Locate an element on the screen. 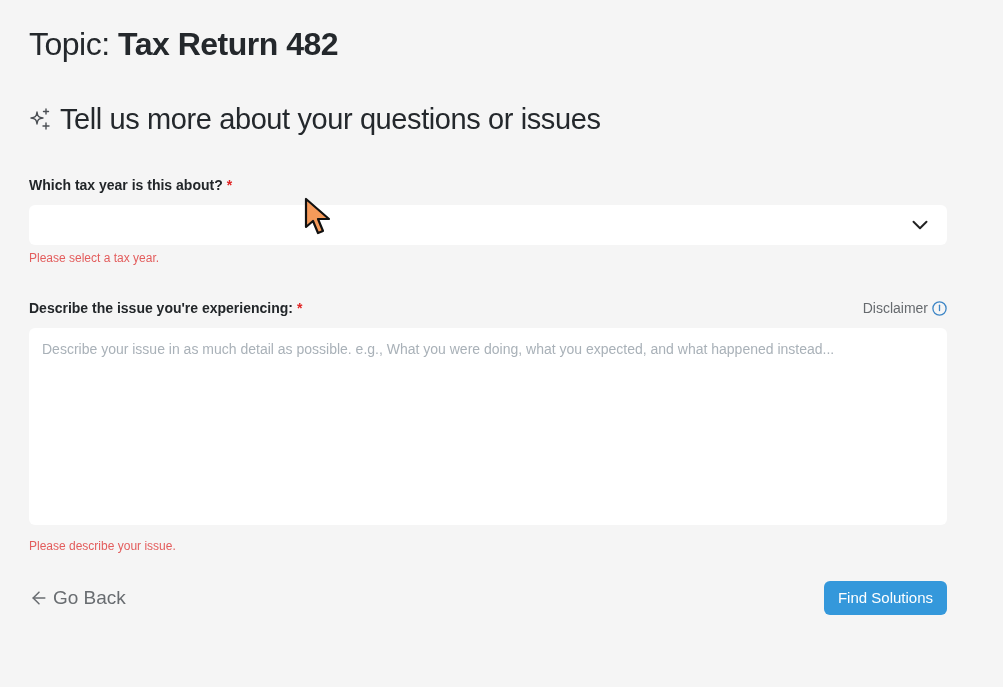 This screenshot has width=1003, height=687. find-solutions-button: Find Solutions is located at coordinates (885, 598).